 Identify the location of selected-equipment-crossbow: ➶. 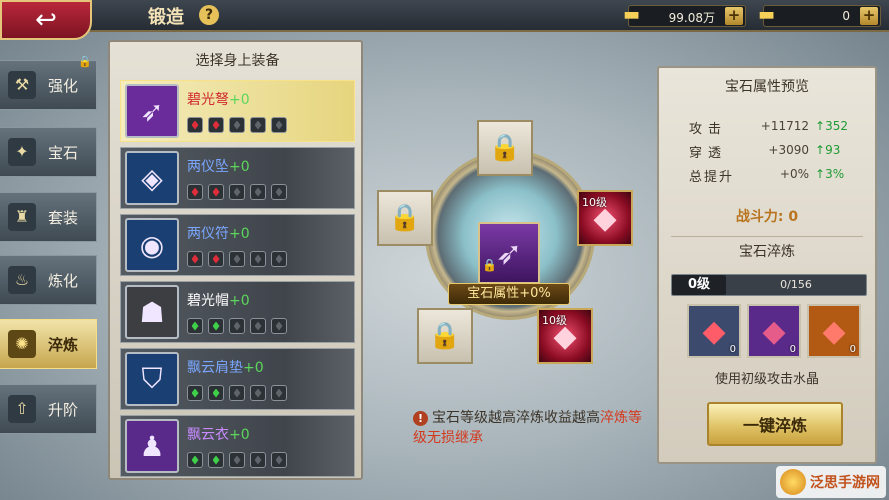
(509, 253).